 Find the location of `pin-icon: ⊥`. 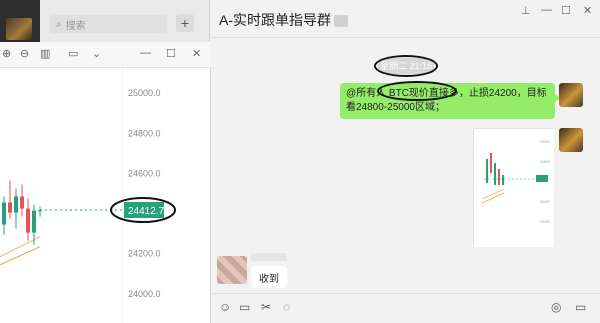

pin-icon: ⊥ is located at coordinates (526, 10).